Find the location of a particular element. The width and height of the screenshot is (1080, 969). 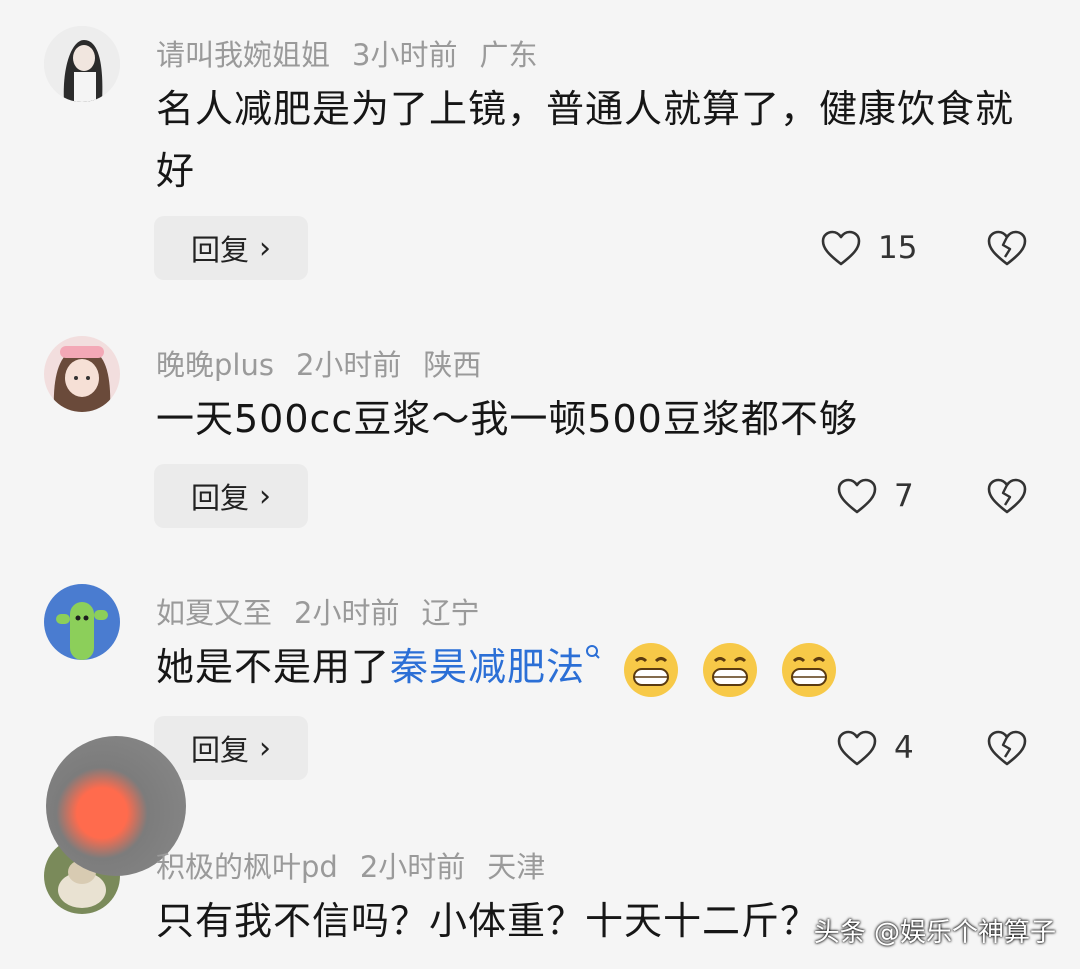

comment-text: 一天500cc豆浆～我一顿500豆浆都不够 is located at coordinates (507, 419).